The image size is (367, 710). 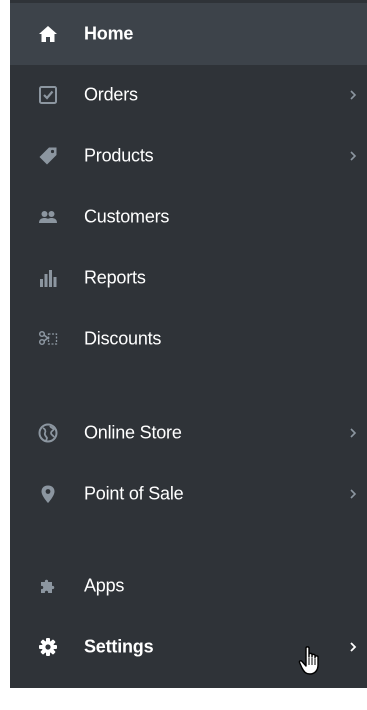 I want to click on orders-icon, so click(x=48, y=95).